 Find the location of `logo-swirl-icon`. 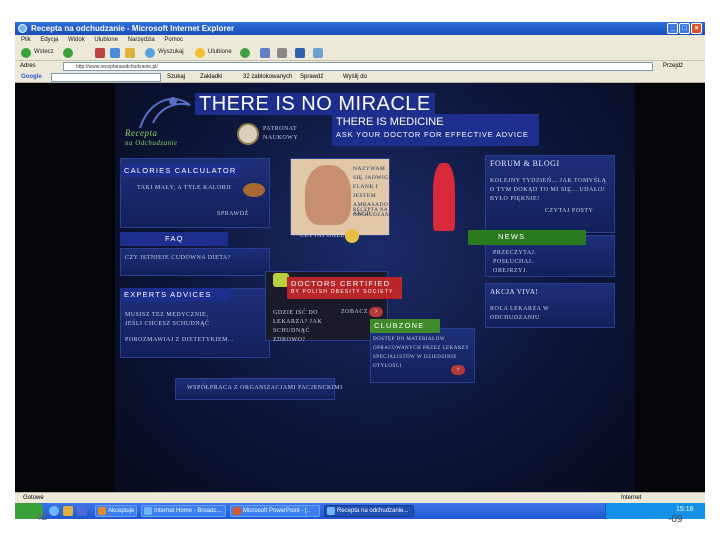

logo-swirl-icon is located at coordinates (165, 113).